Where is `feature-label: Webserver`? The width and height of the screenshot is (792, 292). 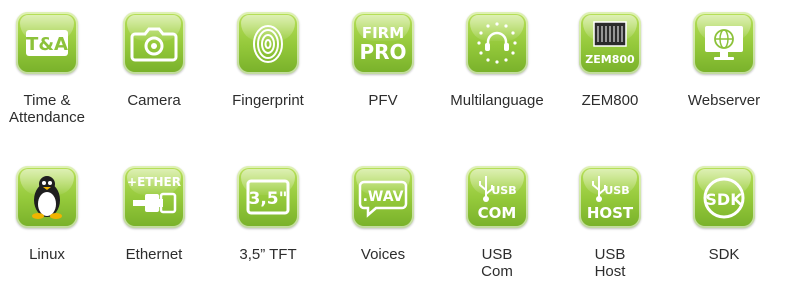 feature-label: Webserver is located at coordinates (724, 100).